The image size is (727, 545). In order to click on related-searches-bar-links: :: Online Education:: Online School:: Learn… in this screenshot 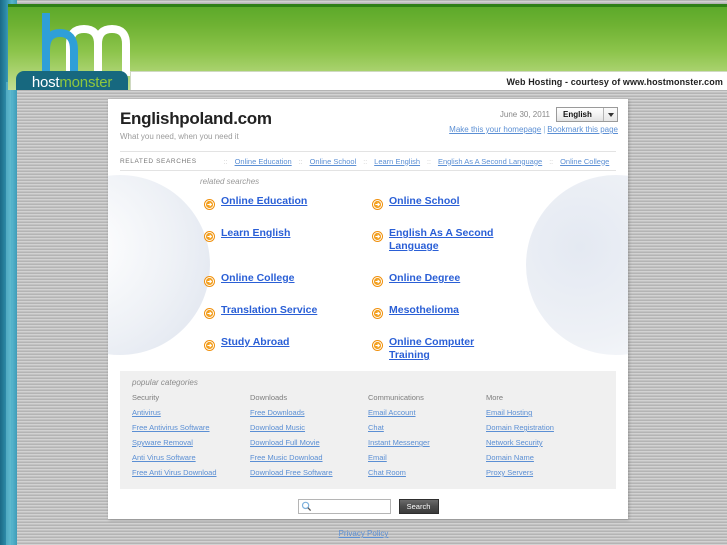, I will do `click(413, 161)`.